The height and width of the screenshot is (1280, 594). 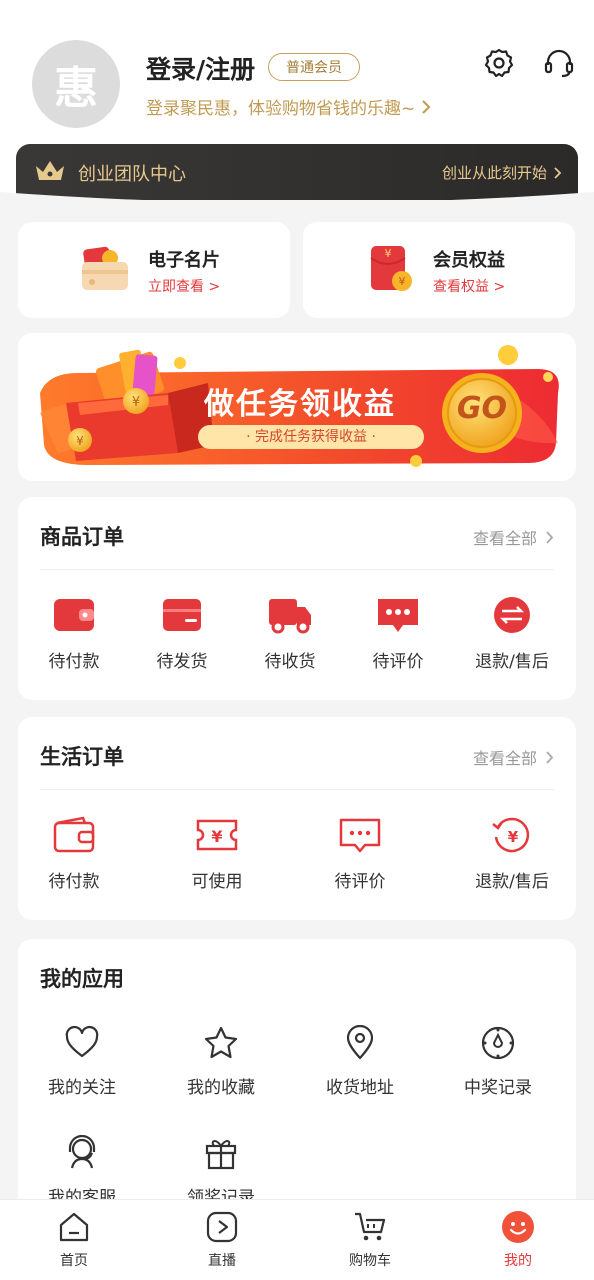 I want to click on product-orders-title: 商品订单, so click(x=82, y=537).